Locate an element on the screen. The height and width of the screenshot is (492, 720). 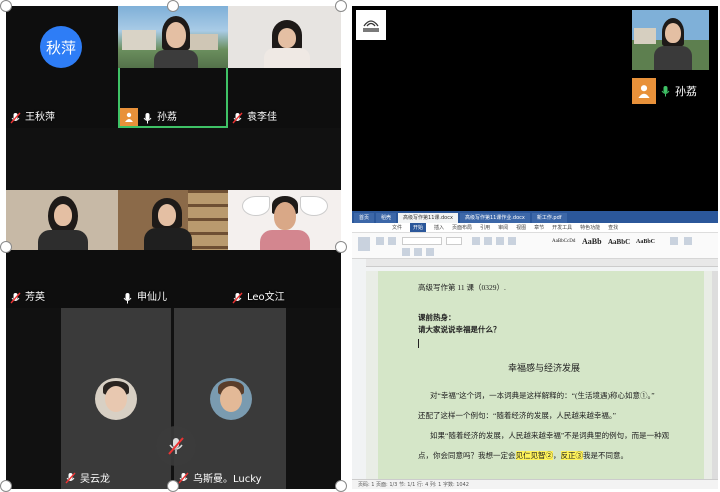
tab-homework-doc: 高级写作第11课作业.docx is located at coordinates (494, 218).